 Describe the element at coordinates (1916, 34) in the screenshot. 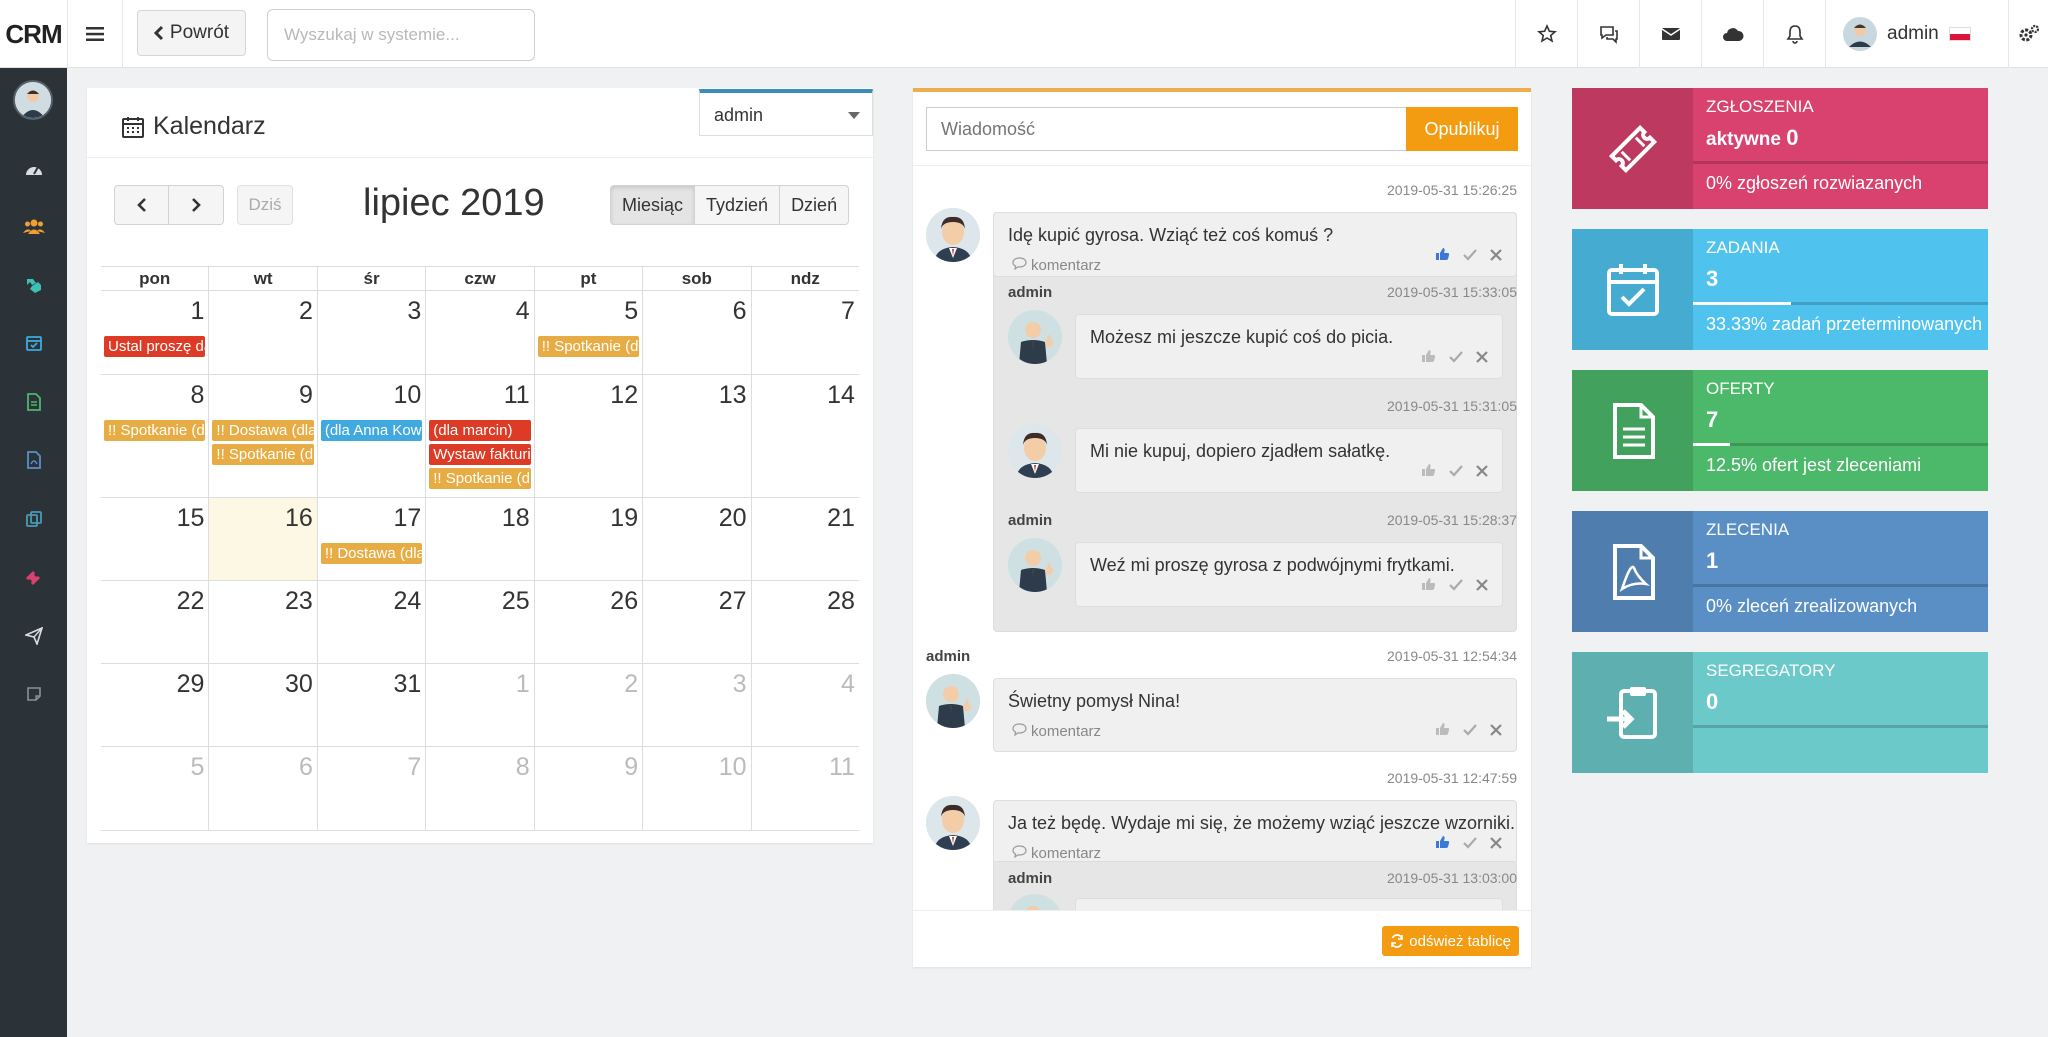

I see `user-menu: admin` at that location.